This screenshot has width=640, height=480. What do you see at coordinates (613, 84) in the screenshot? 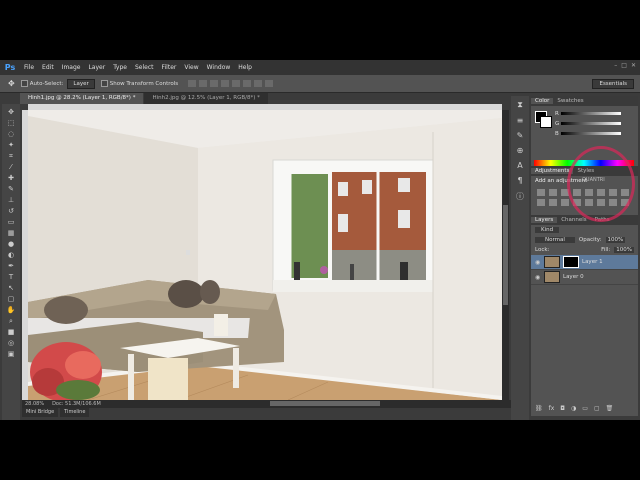
I see `workspace-dropdown: Essentials` at bounding box center [613, 84].